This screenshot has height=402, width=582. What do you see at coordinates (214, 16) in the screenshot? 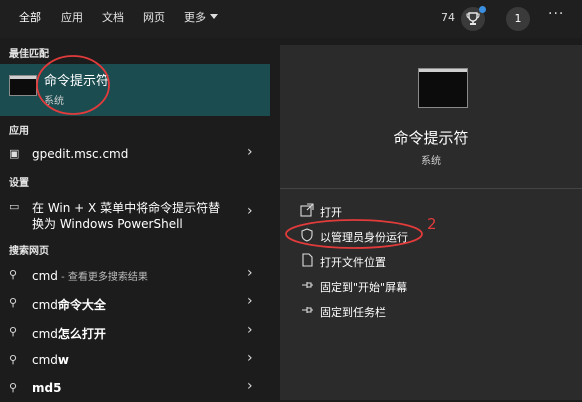
I see `chevron-down-icon` at bounding box center [214, 16].